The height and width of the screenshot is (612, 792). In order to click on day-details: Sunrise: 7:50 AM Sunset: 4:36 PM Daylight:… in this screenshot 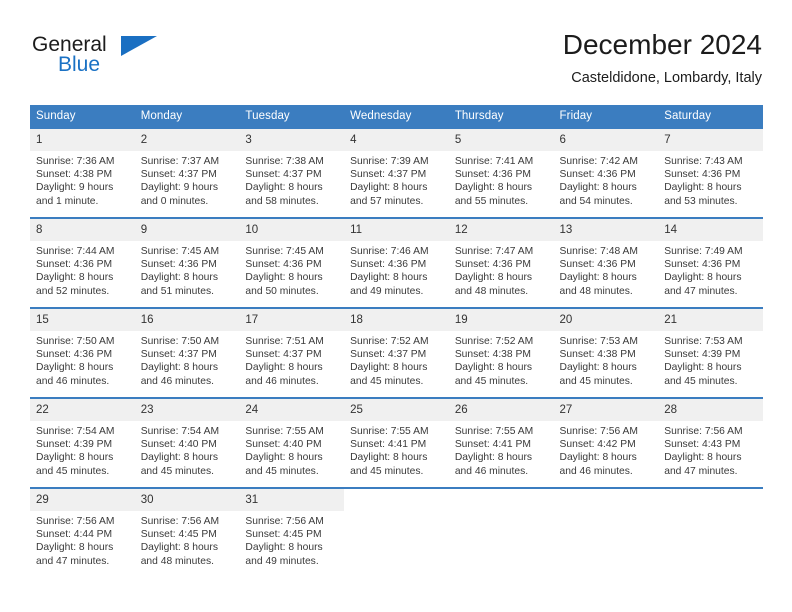, I will do `click(82, 359)`.